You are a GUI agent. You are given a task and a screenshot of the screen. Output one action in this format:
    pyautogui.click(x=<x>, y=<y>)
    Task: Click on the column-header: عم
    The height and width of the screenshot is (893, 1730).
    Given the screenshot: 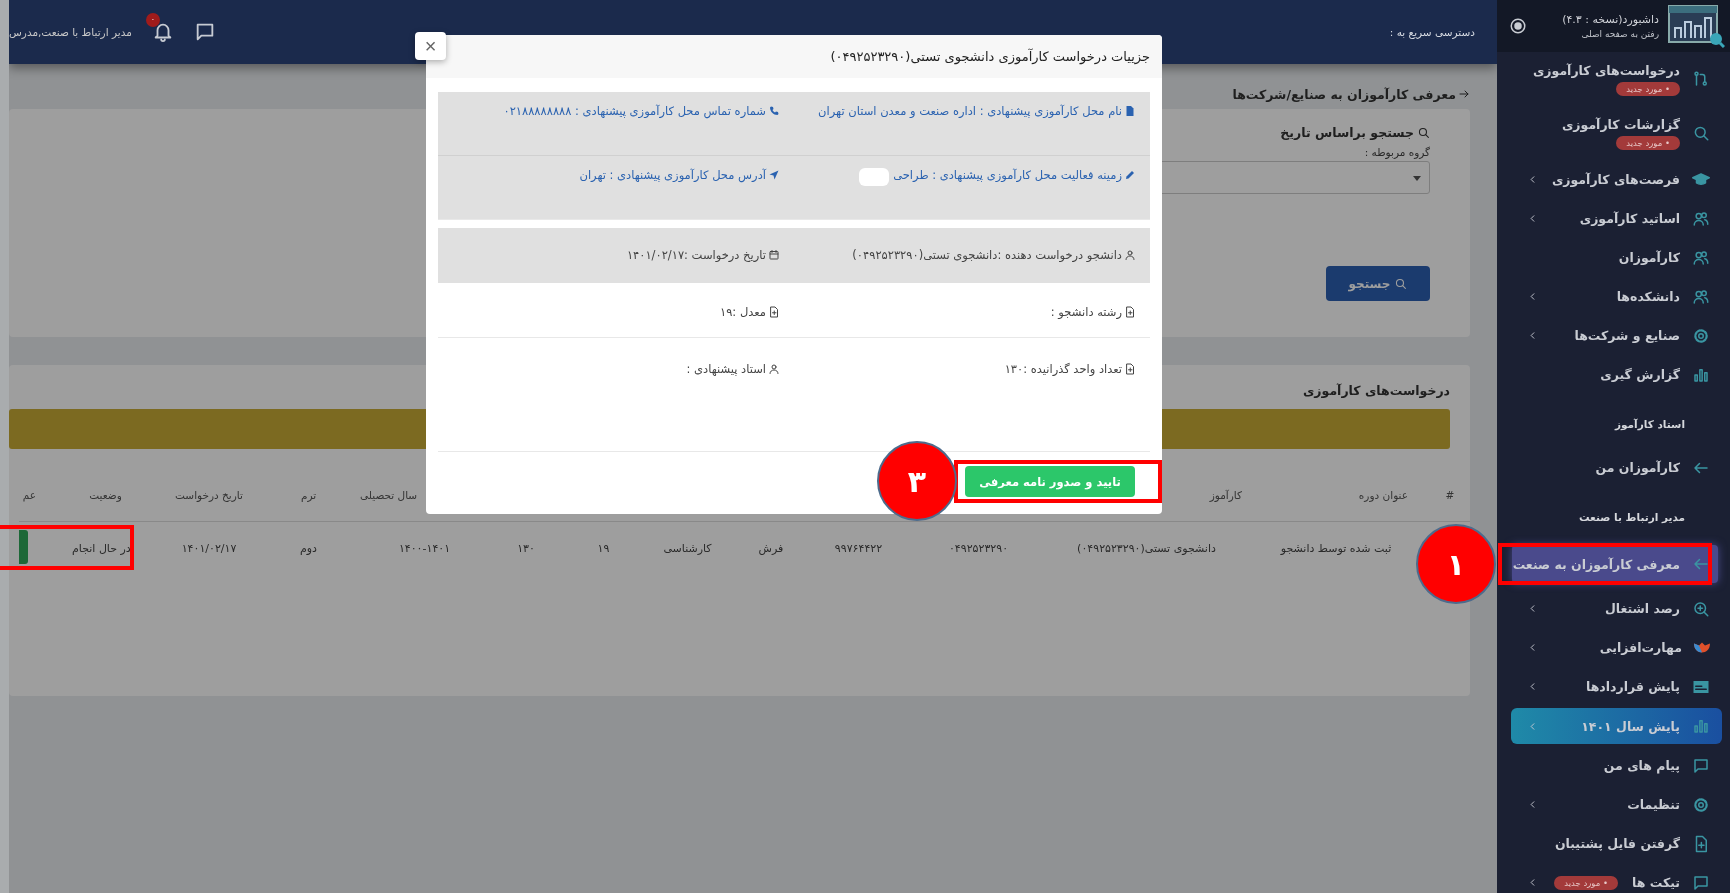 What is the action you would take?
    pyautogui.click(x=29, y=495)
    